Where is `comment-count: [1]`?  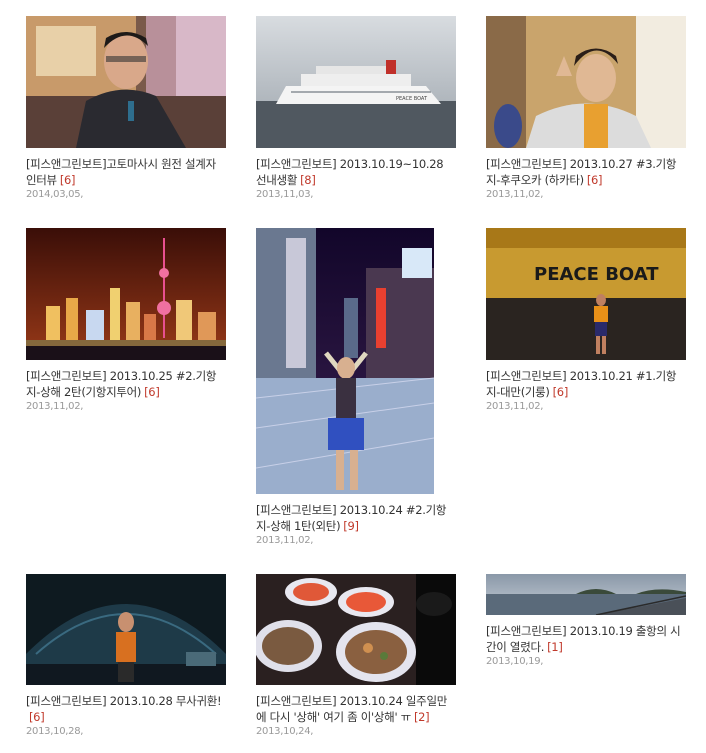 comment-count: [1] is located at coordinates (555, 647).